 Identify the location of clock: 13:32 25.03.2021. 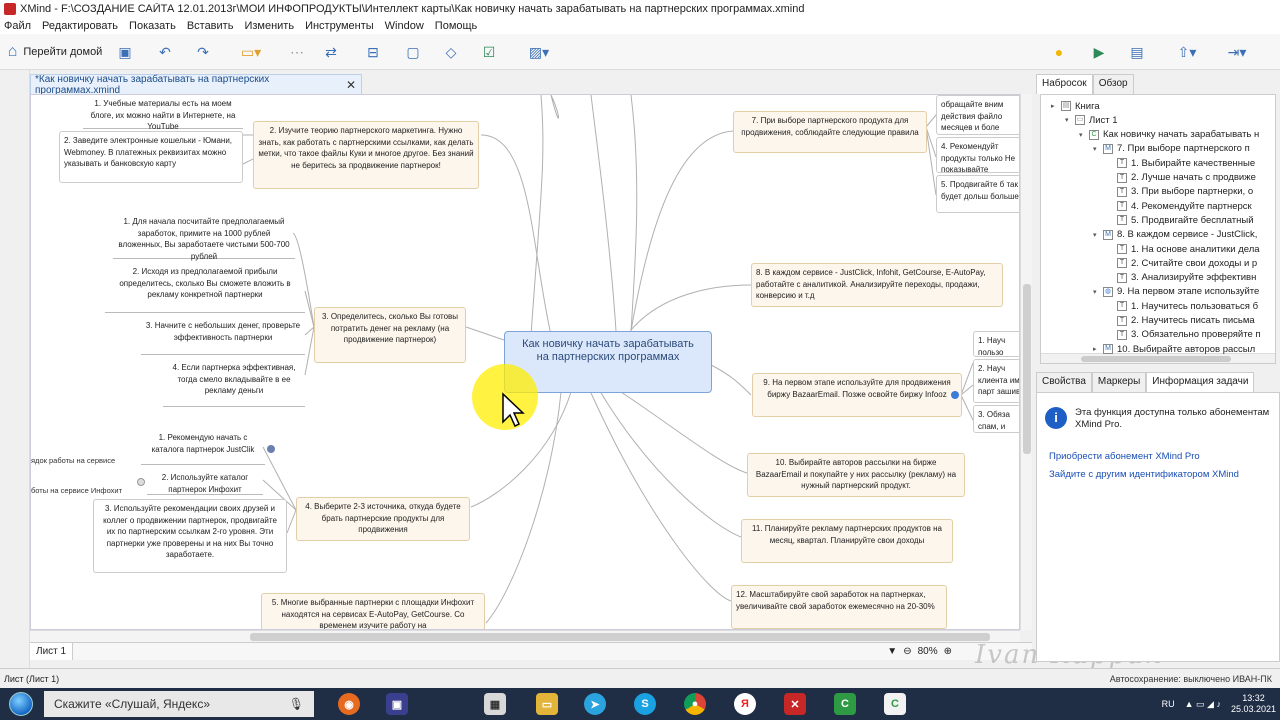
(1253, 704).